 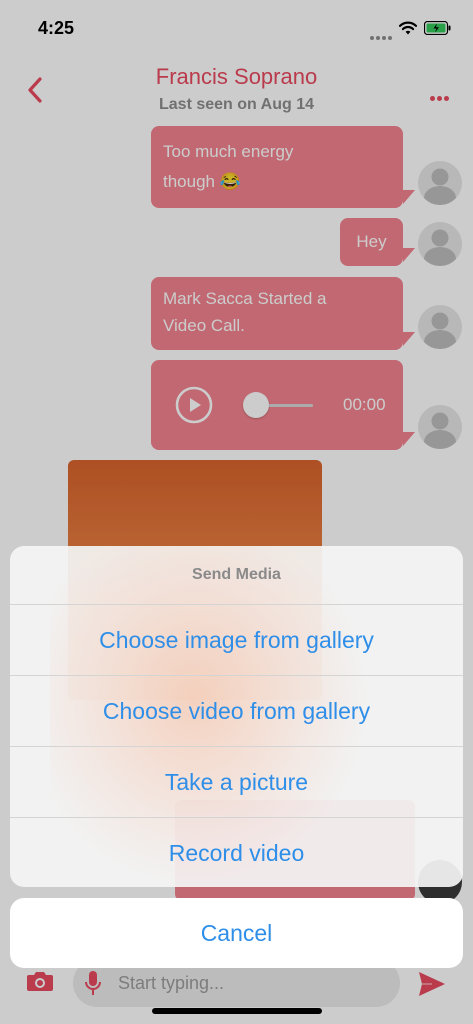 What do you see at coordinates (236, 781) in the screenshot?
I see `take-picture-option: Take a picture` at bounding box center [236, 781].